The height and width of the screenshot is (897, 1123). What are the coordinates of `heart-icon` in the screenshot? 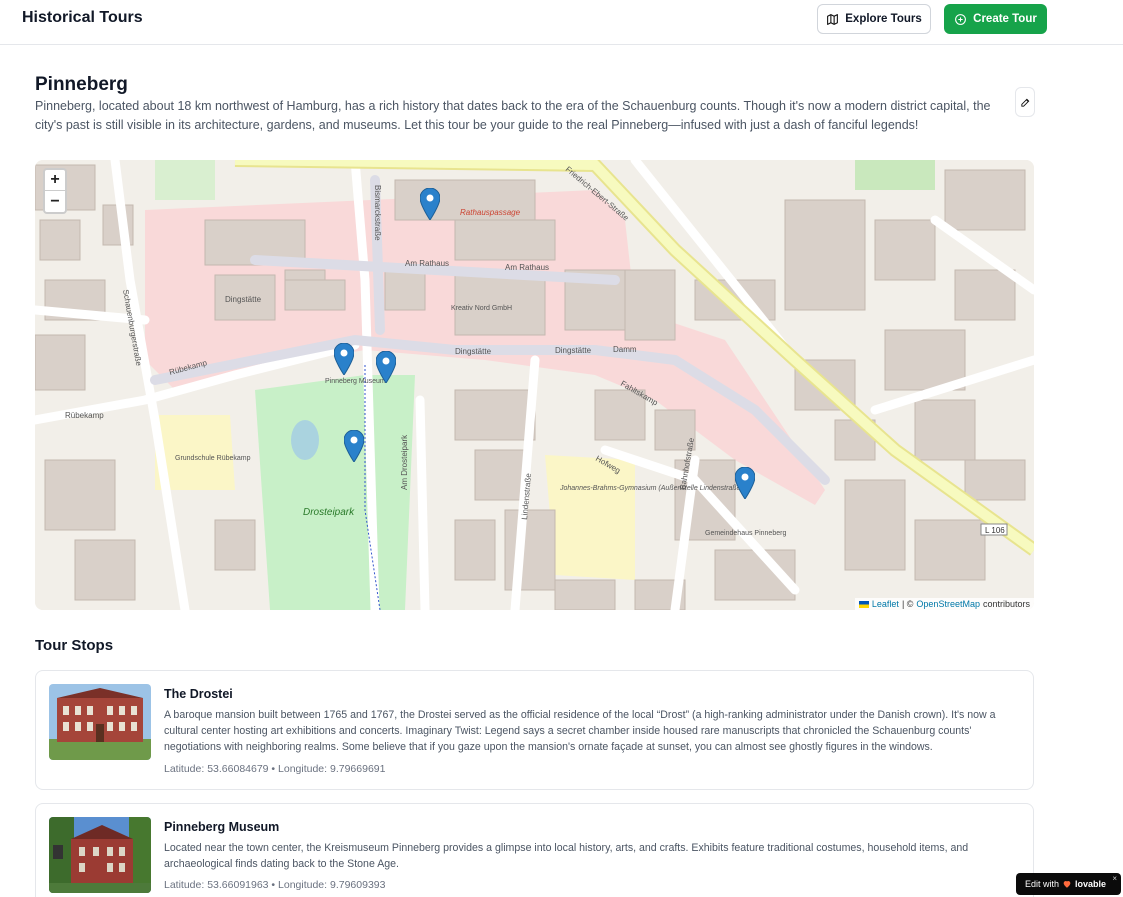 It's located at (1067, 884).